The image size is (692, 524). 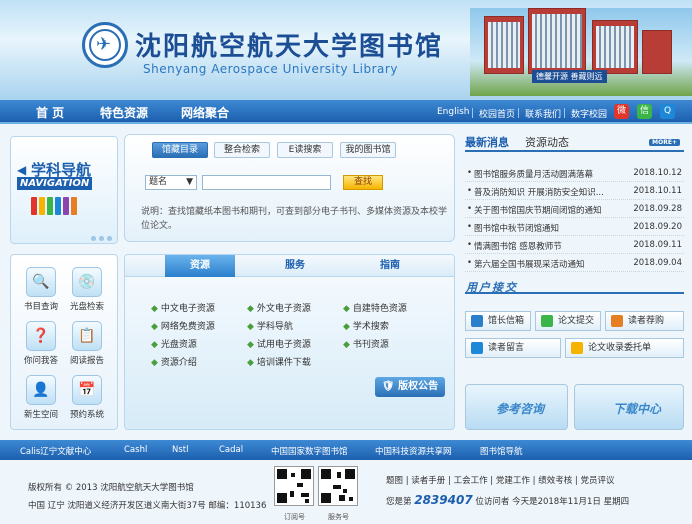 I want to click on link-nstl: Nstl, so click(x=180, y=450).